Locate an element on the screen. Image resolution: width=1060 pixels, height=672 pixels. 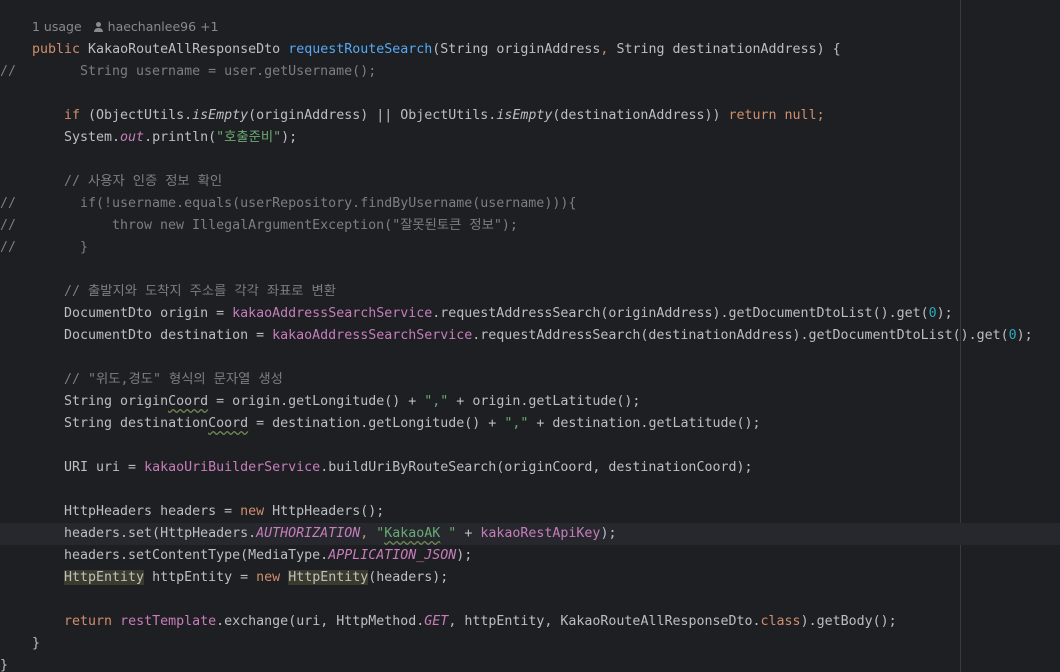
code-vision-hint: 1 usage haechanlee96 +1 is located at coordinates (125, 27).